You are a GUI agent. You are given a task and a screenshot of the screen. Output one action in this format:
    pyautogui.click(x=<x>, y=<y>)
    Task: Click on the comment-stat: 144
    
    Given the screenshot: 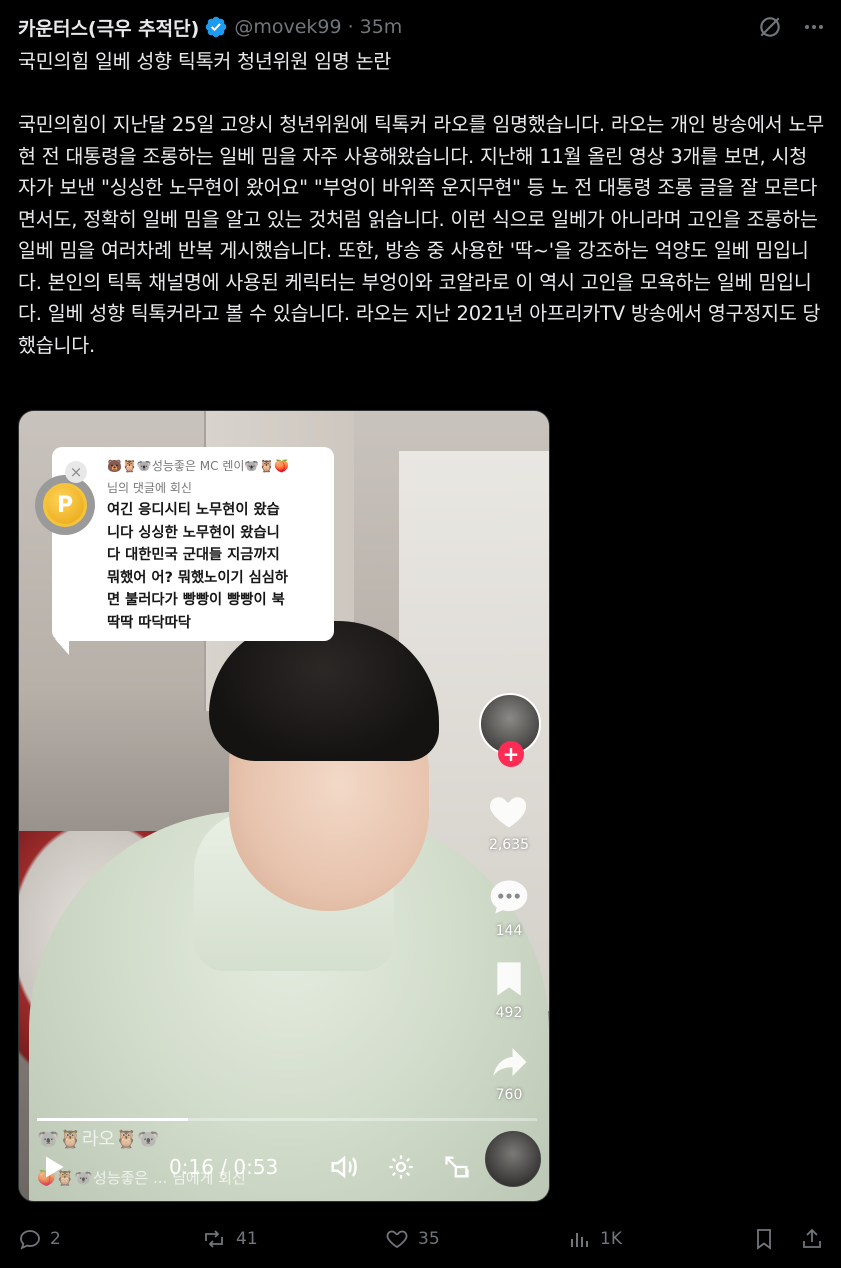 What is the action you would take?
    pyautogui.click(x=509, y=907)
    